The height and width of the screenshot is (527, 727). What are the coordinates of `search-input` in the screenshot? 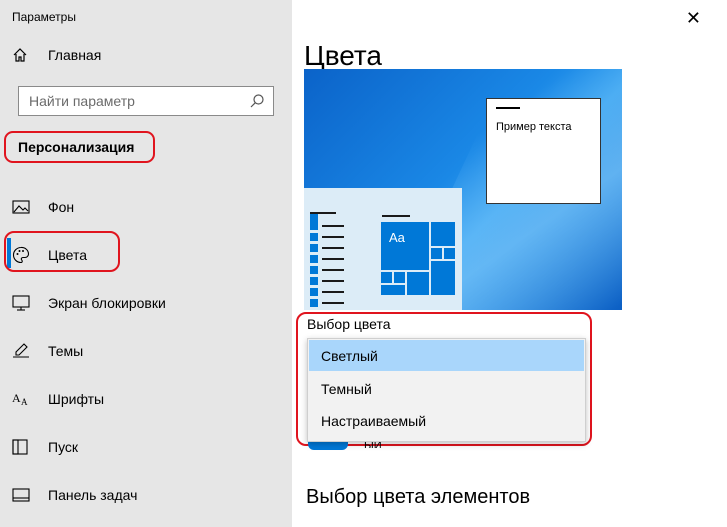 It's located at (135, 101).